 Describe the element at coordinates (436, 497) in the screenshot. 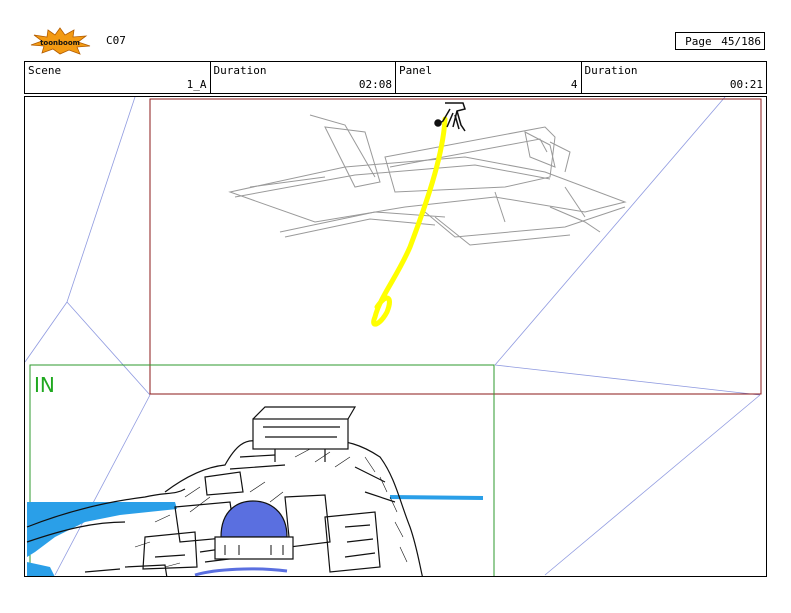

I see `water-horizon` at that location.